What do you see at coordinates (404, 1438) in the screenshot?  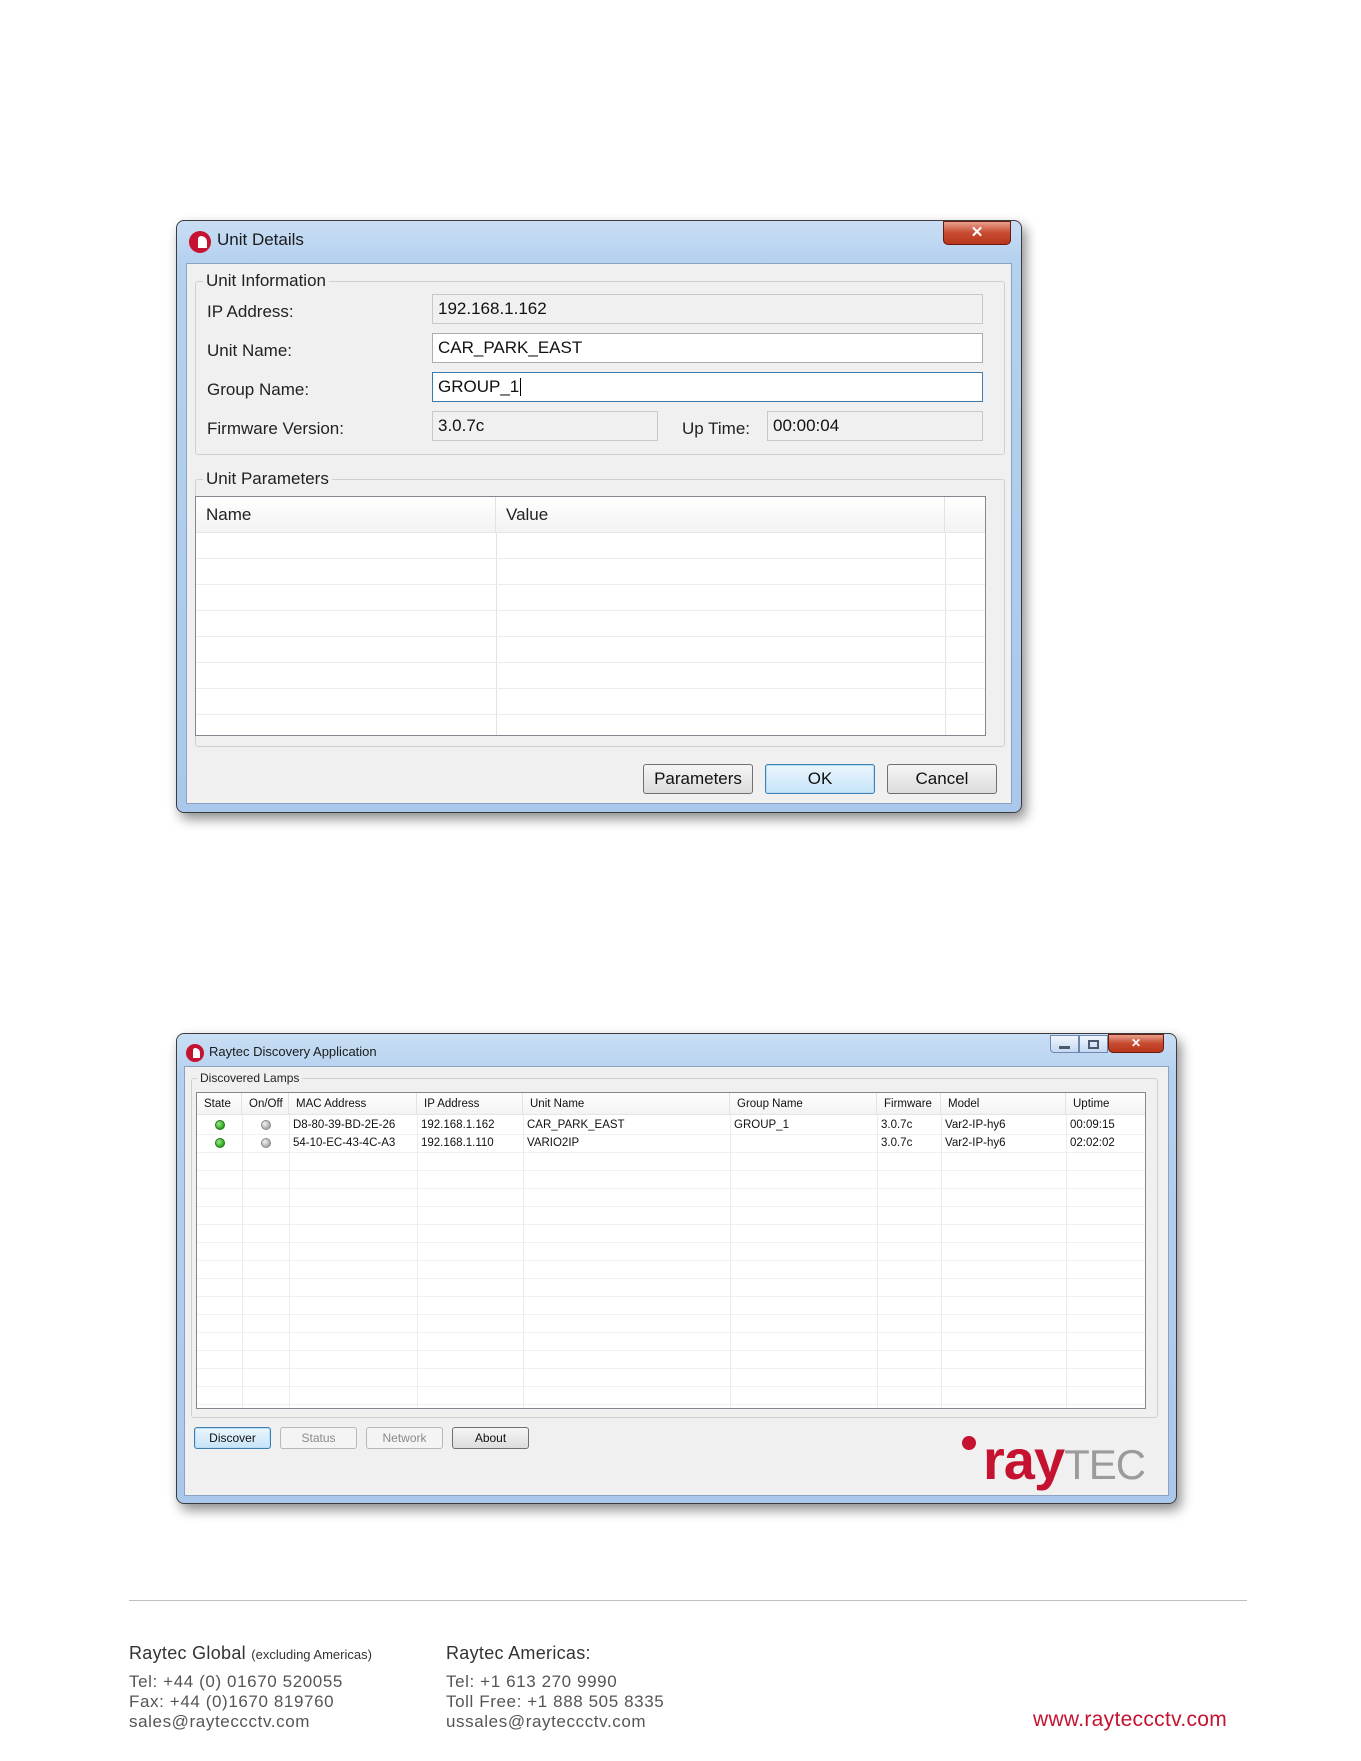 I see `network-button: Network` at bounding box center [404, 1438].